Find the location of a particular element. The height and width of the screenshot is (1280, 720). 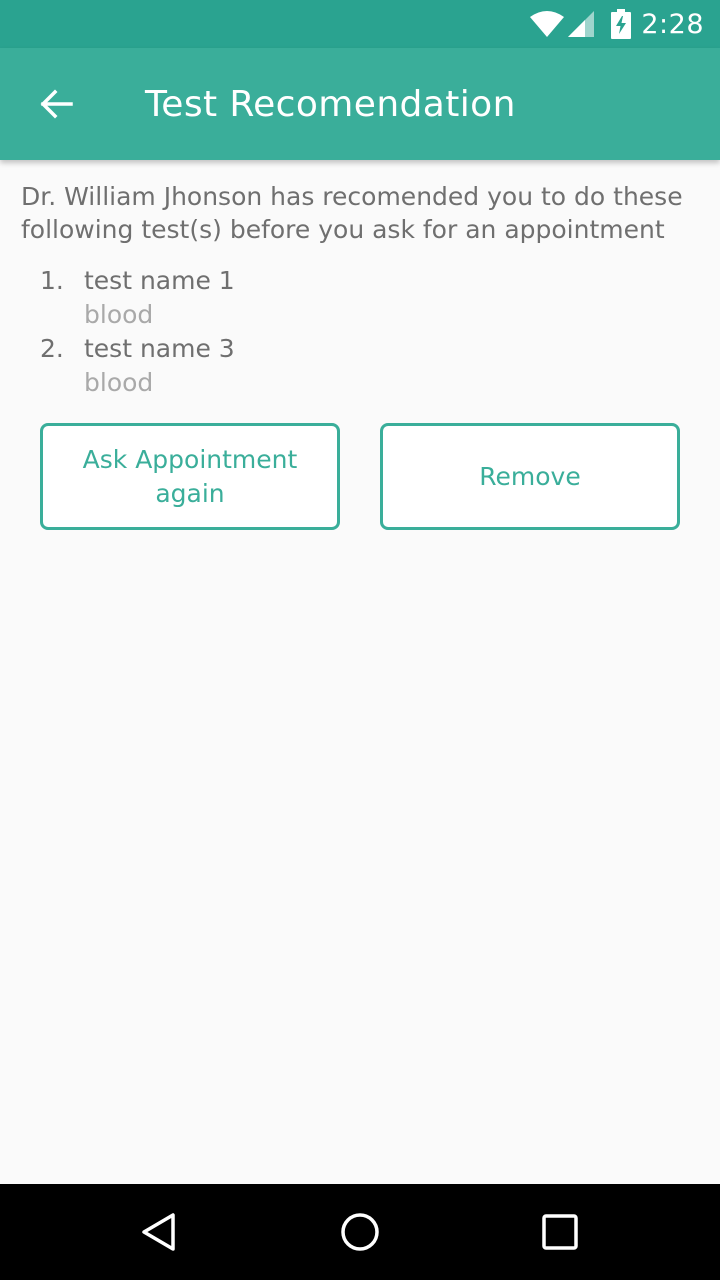

back-button is located at coordinates (56, 104).